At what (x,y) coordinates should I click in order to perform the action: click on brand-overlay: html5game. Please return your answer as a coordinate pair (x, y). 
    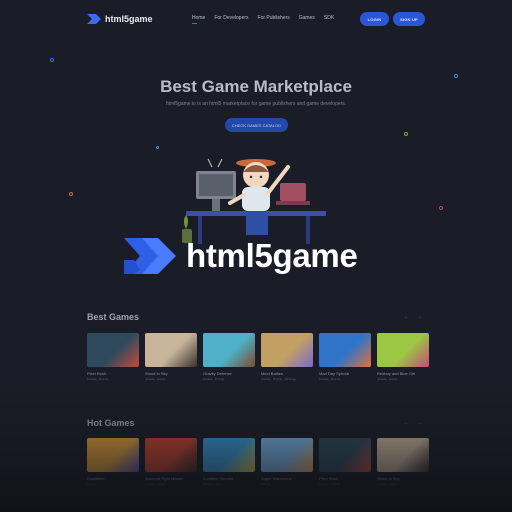
    Looking at the image, I should click on (239, 256).